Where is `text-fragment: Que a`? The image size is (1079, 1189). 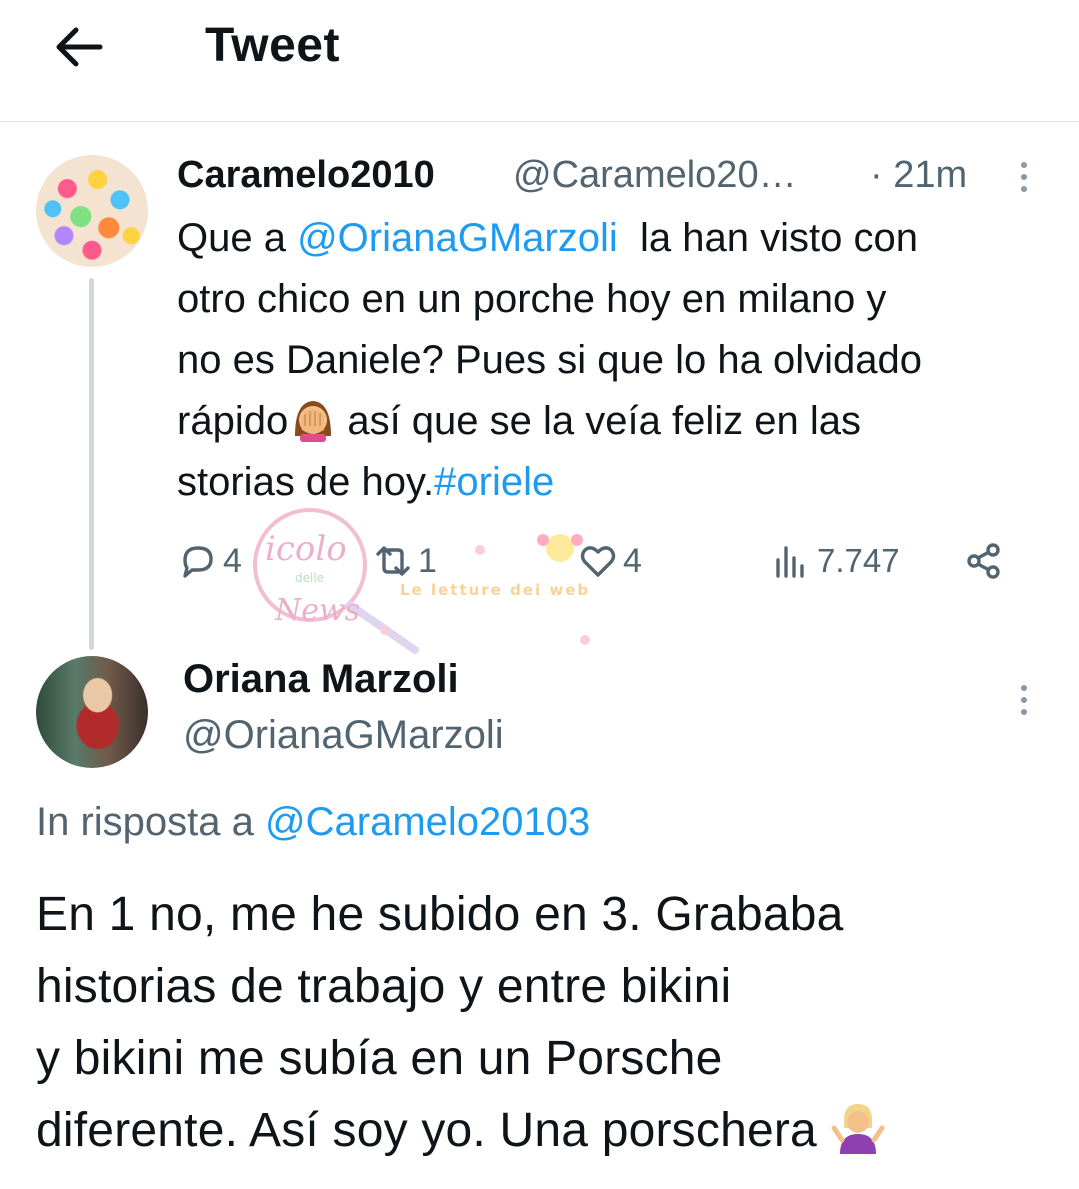 text-fragment: Que a is located at coordinates (237, 238).